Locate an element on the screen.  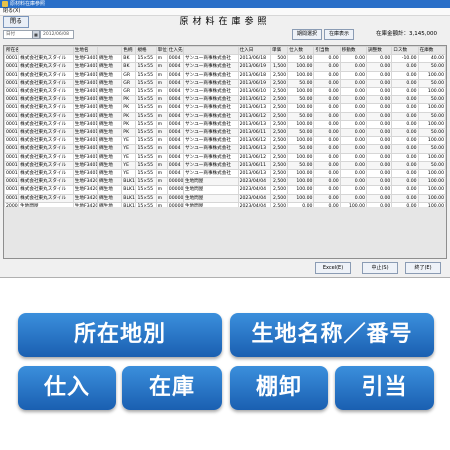
inventory-button: 棚卸 is located at coordinates (279, 388).